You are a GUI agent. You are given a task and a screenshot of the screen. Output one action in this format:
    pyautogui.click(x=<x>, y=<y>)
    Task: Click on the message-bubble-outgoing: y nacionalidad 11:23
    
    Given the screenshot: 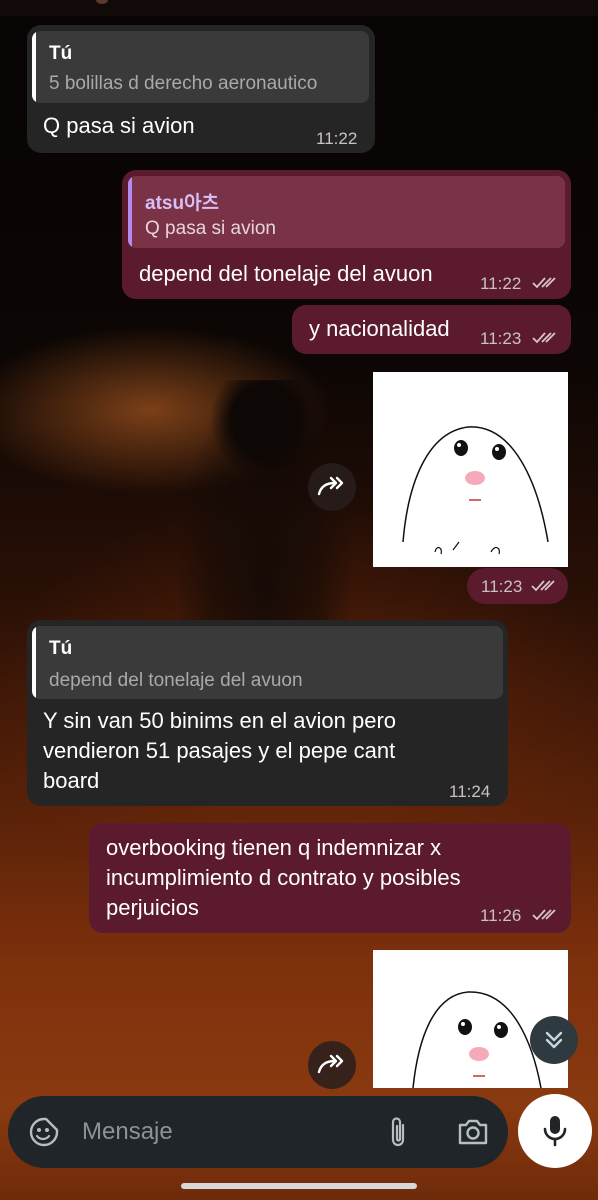 What is the action you would take?
    pyautogui.click(x=431, y=329)
    